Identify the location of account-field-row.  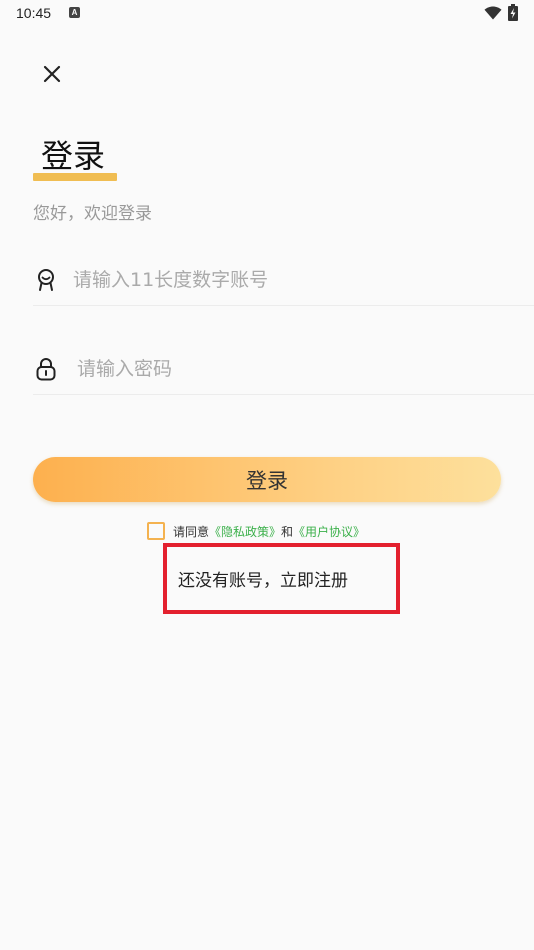
(283, 280).